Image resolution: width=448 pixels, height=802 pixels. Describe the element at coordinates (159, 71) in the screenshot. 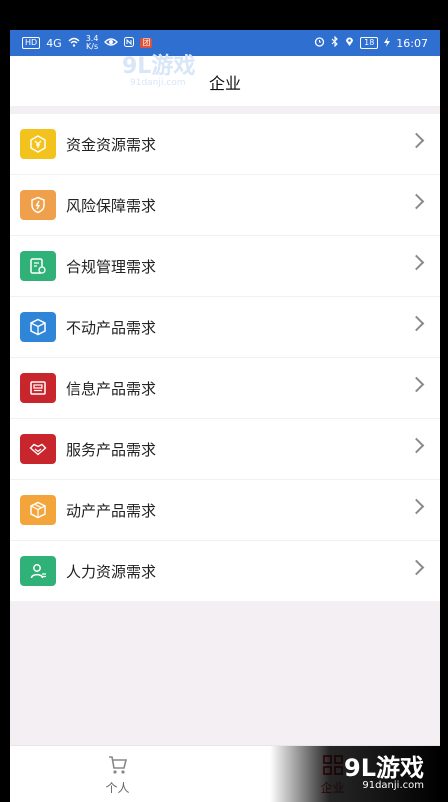

I see `watermark-logo-top: 9L游戏 91danji.com` at that location.